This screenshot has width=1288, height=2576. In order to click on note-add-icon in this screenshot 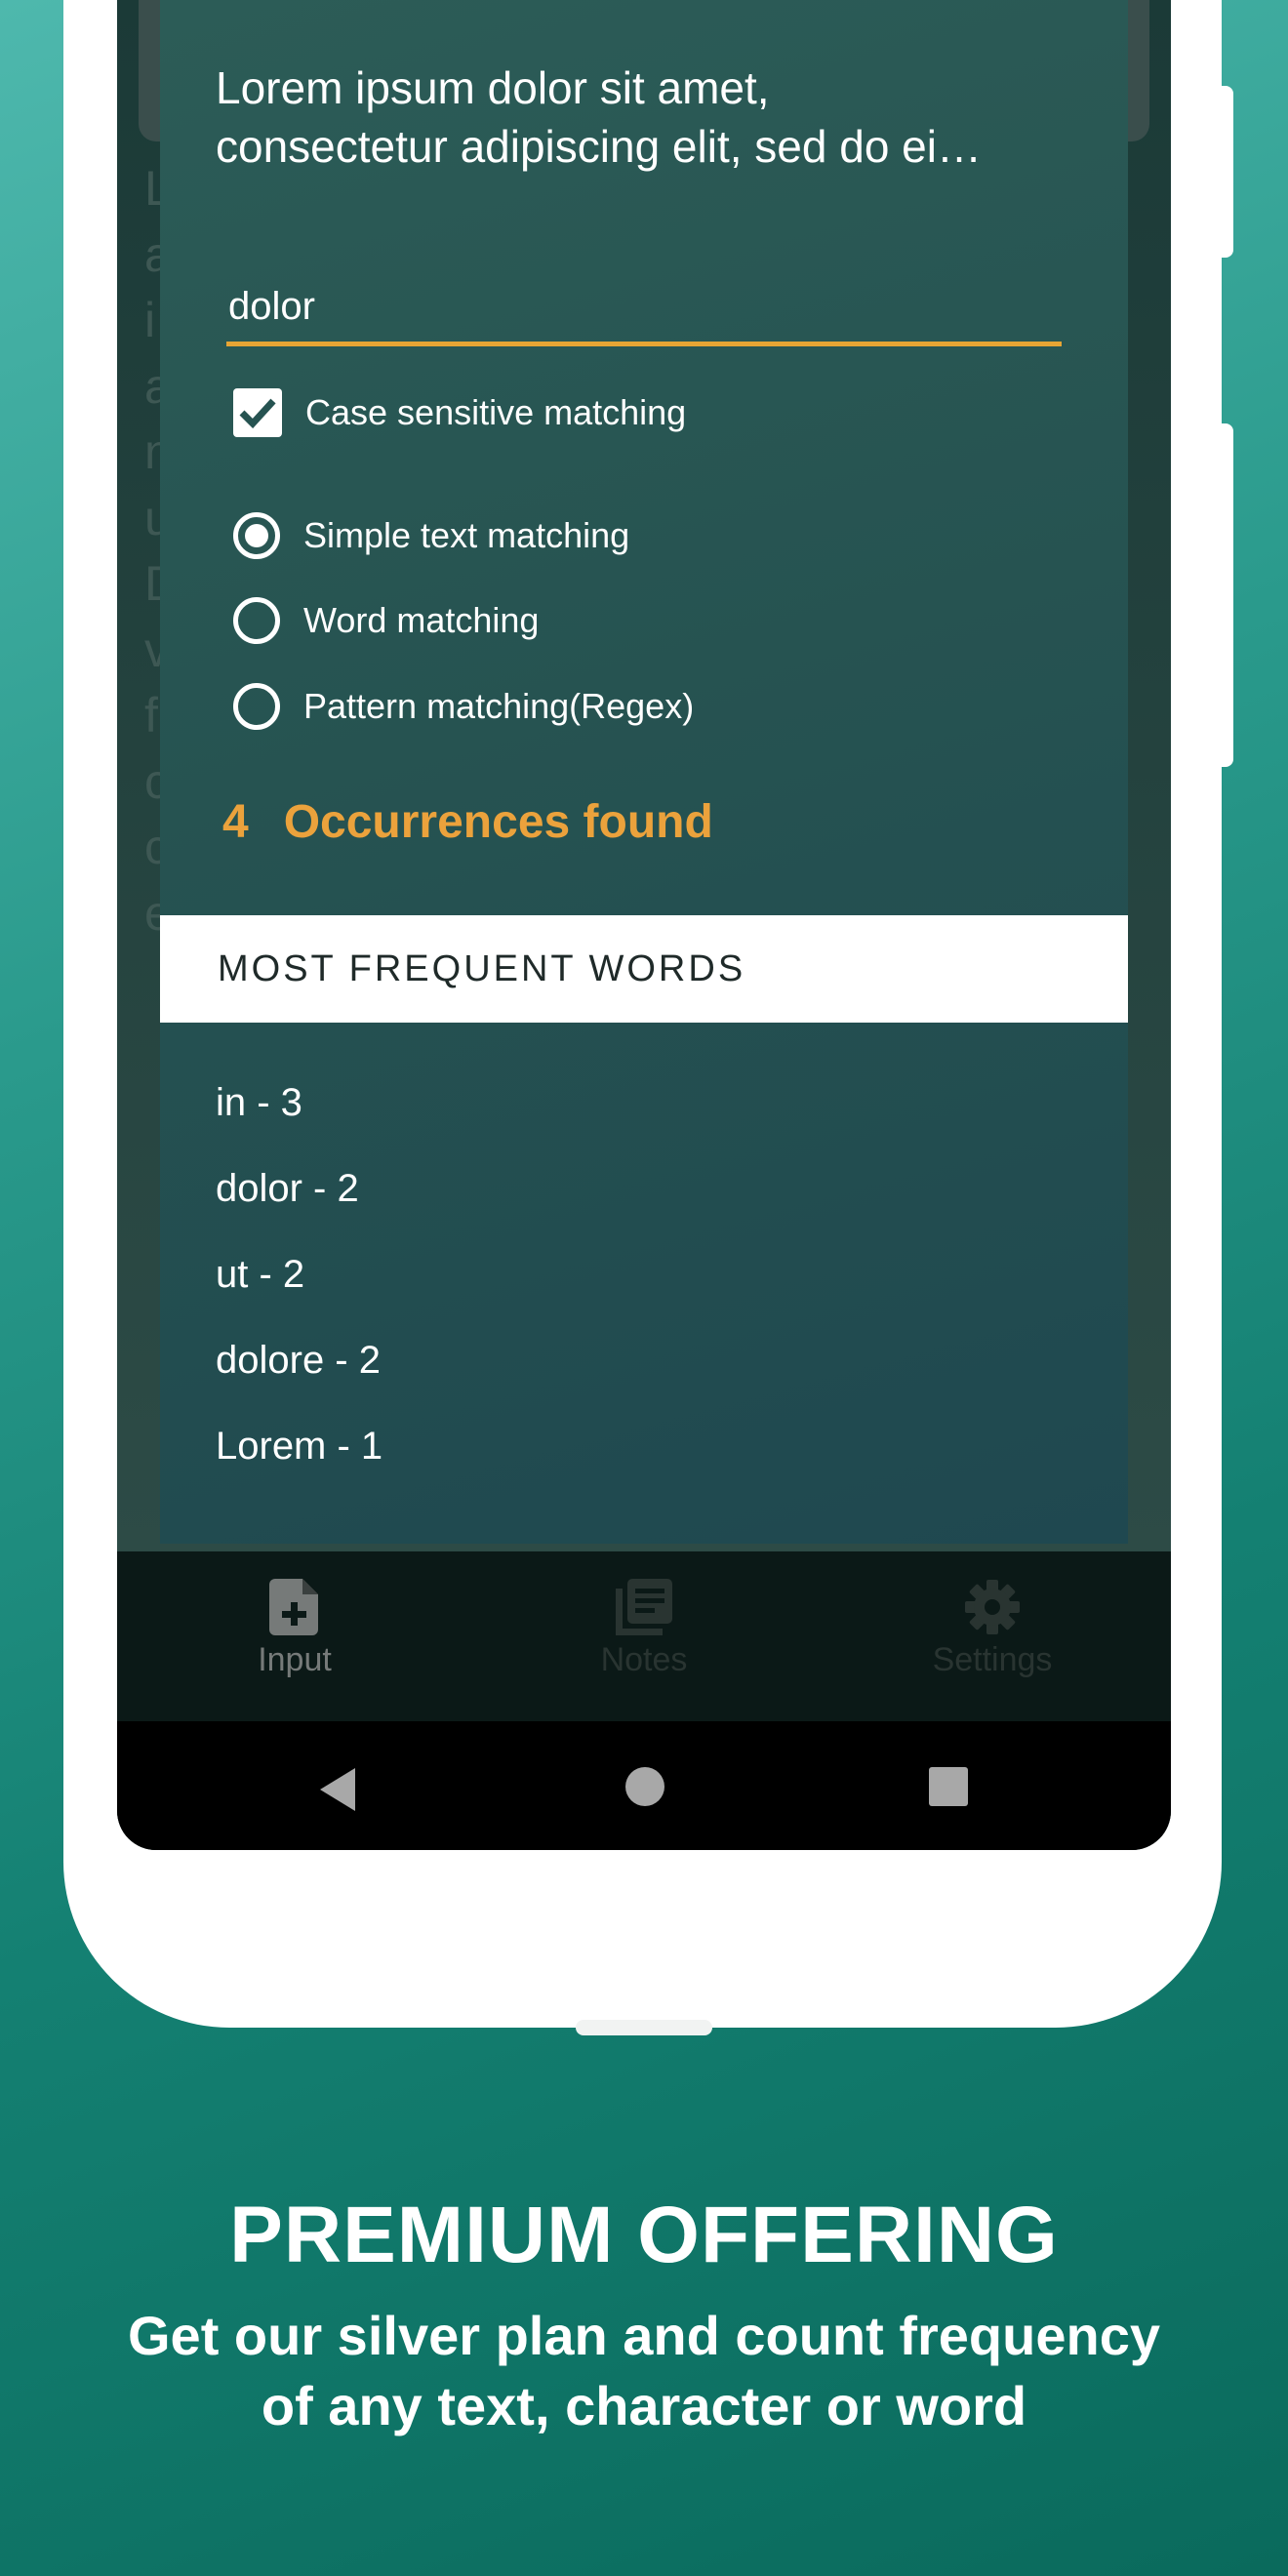, I will do `click(293, 1607)`.